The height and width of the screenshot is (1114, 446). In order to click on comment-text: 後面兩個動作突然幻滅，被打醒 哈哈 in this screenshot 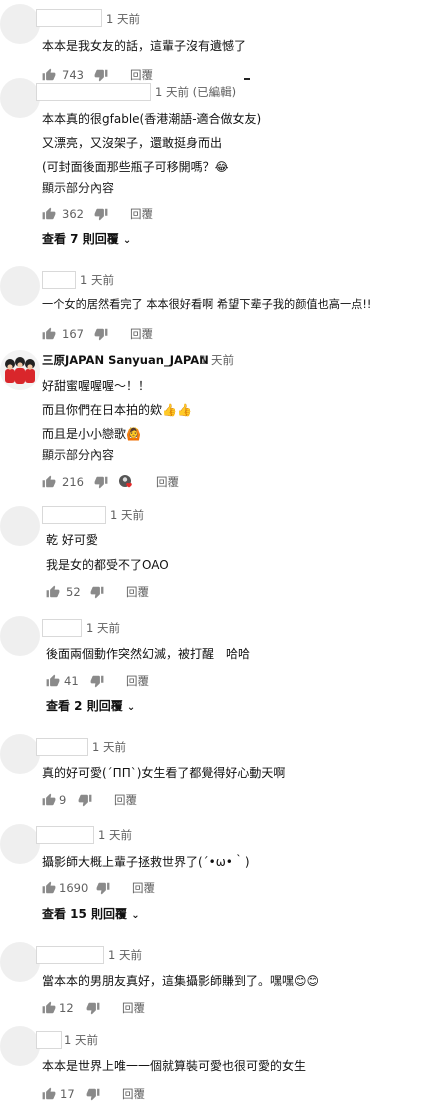, I will do `click(148, 654)`.